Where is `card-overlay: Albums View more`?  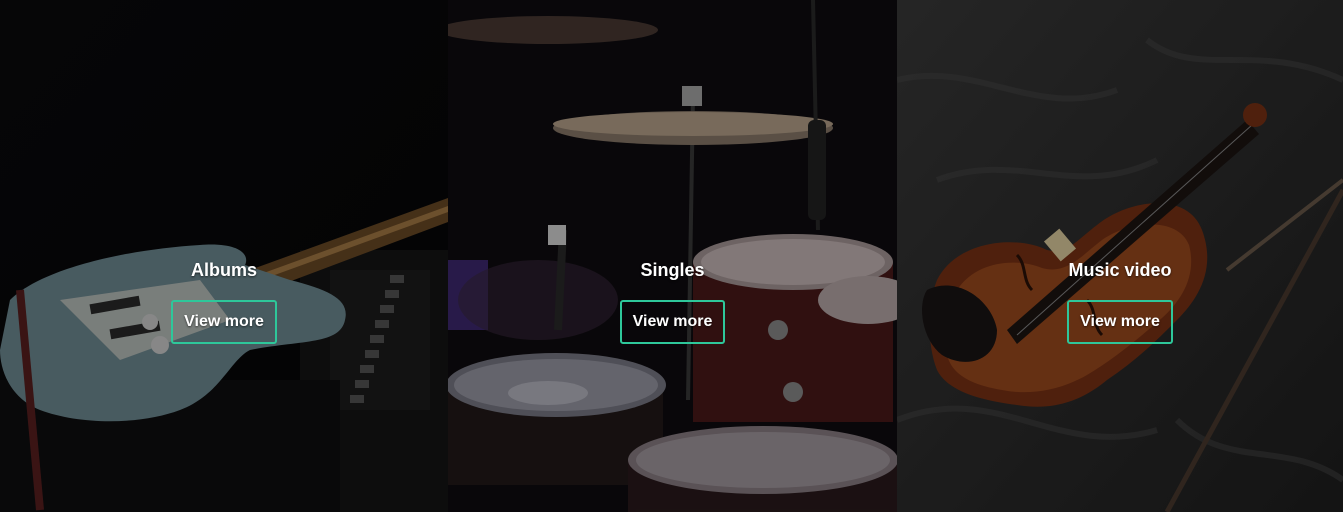
card-overlay: Albums View more is located at coordinates (224, 301).